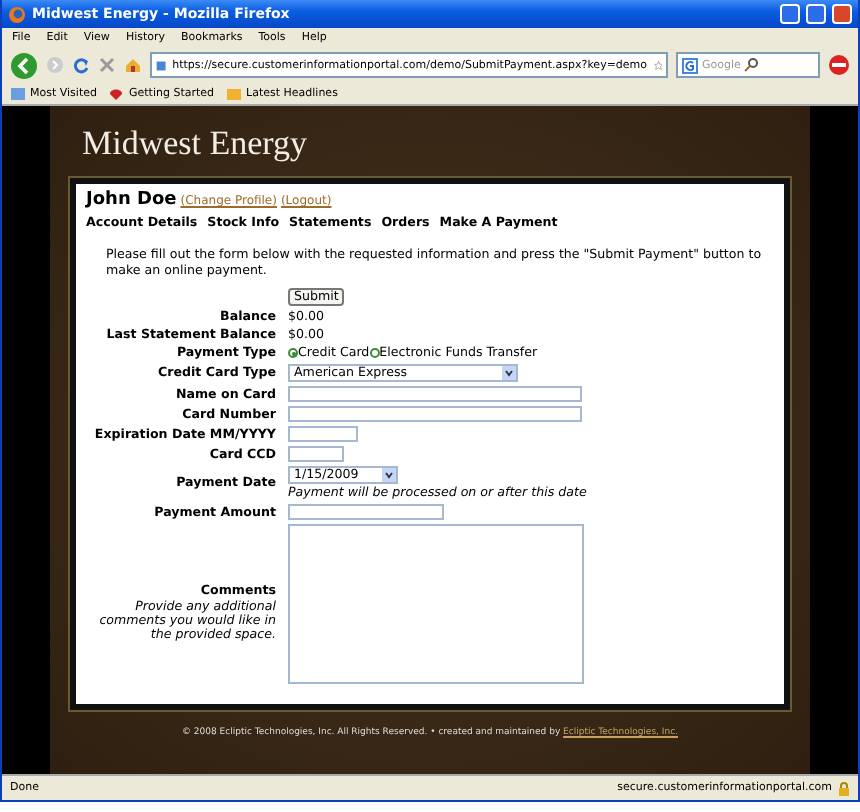 Image resolution: width=860 pixels, height=812 pixels. I want to click on star-icon, so click(657, 65).